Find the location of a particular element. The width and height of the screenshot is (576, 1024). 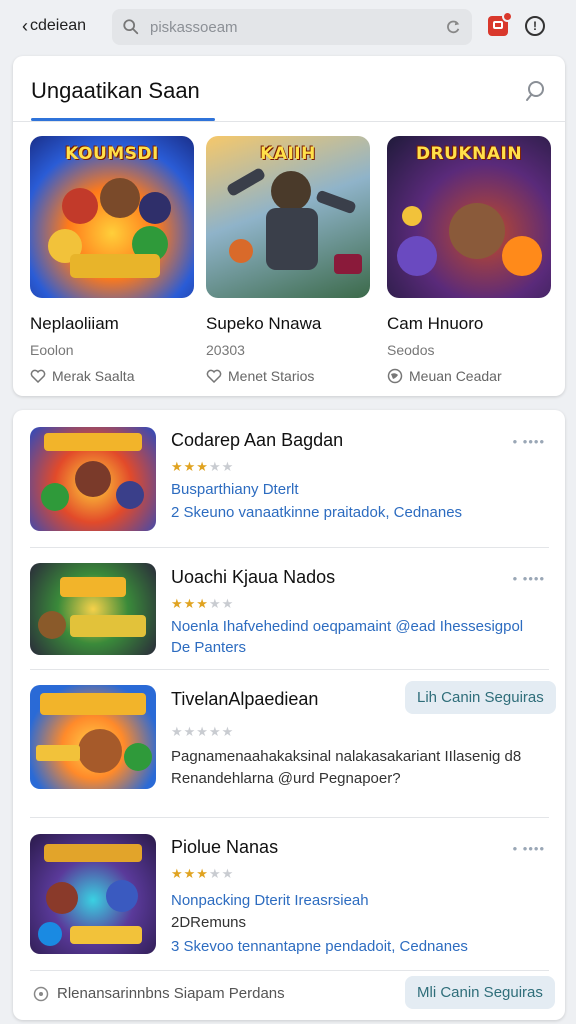

game-title: Uoachi Kjaua Nados is located at coordinates (253, 577).